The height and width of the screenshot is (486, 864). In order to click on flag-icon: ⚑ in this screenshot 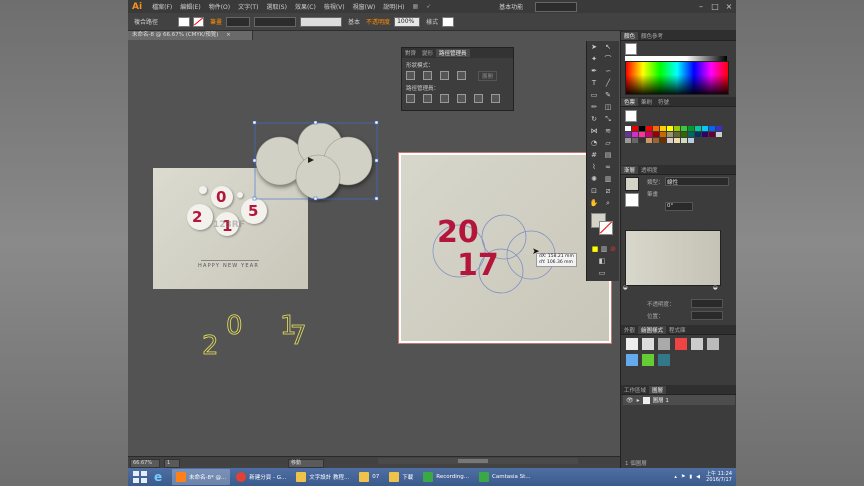, I will do `click(683, 477)`.